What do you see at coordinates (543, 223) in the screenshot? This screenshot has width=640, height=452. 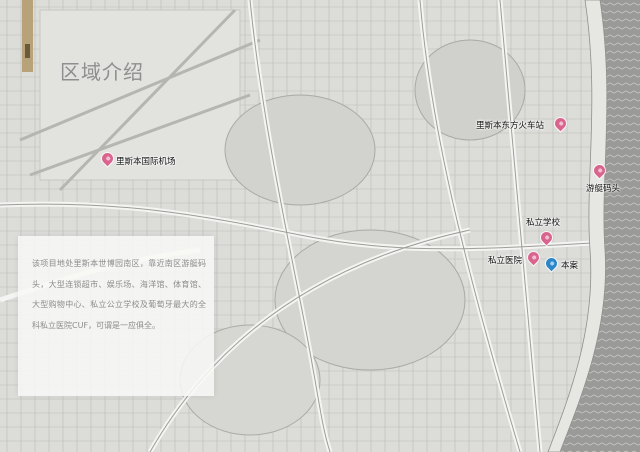 I see `marker-label-school: 私立学校` at bounding box center [543, 223].